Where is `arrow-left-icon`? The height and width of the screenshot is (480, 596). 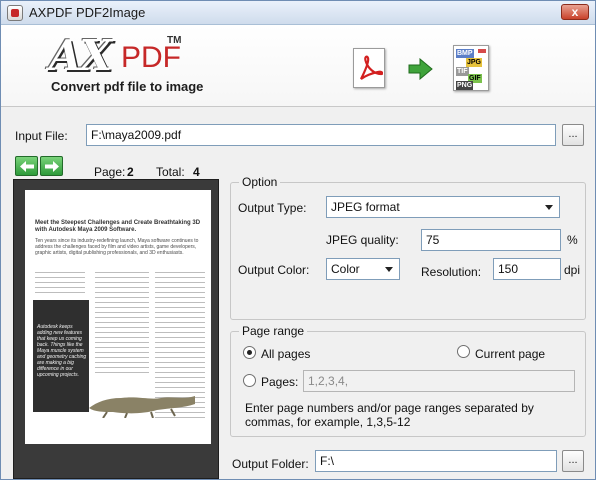
arrow-left-icon is located at coordinates (27, 166).